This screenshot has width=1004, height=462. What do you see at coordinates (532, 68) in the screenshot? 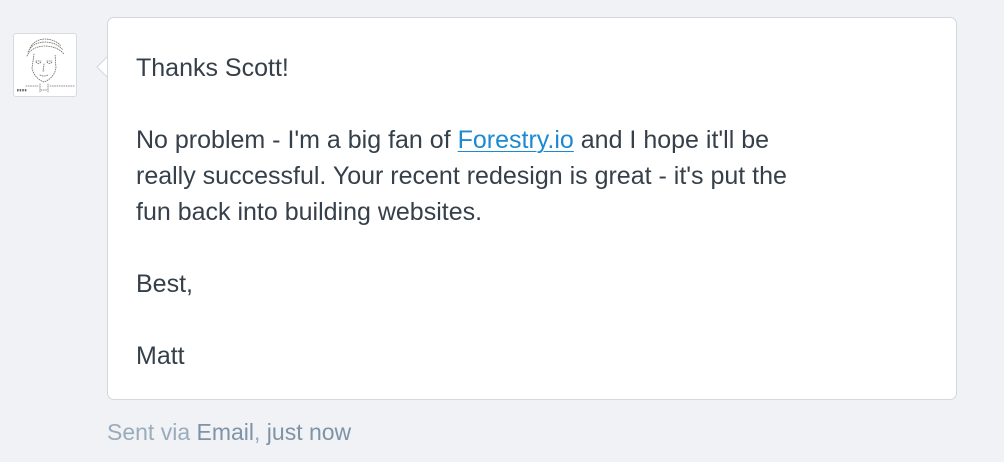
I see `message-greeting: Thanks Scott!` at bounding box center [532, 68].